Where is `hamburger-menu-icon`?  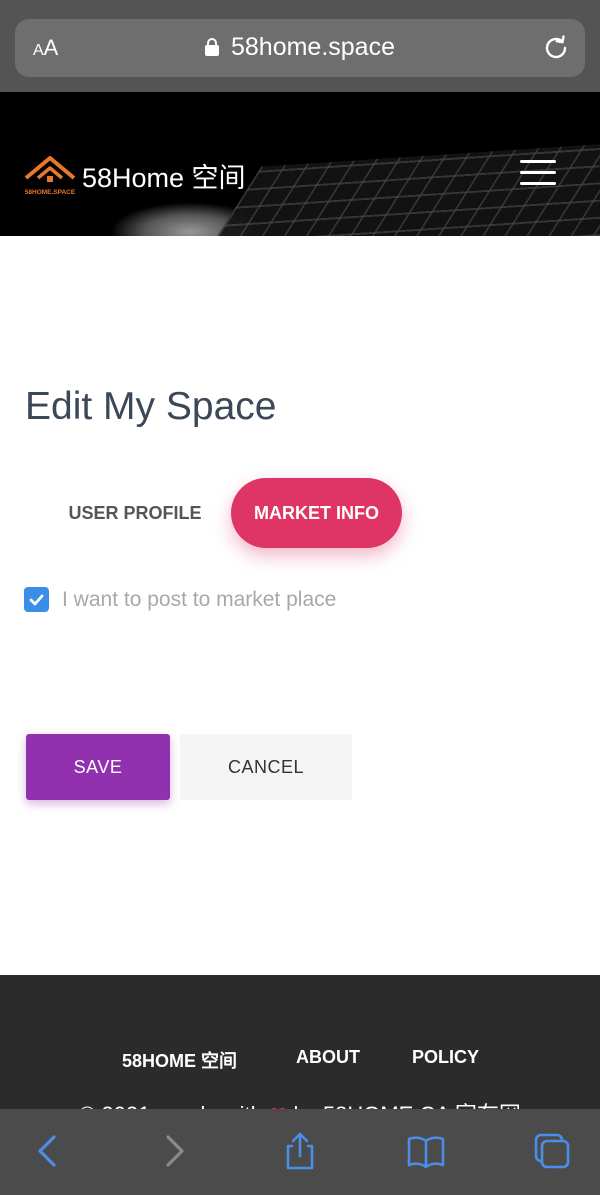
hamburger-menu-icon is located at coordinates (538, 173).